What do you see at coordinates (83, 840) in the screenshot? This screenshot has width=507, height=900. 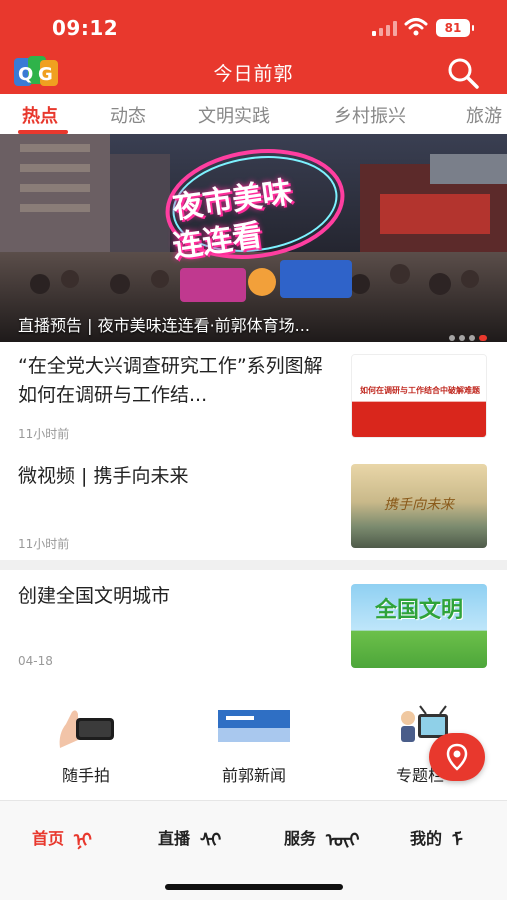 I see `mongolian-script-icon: ᠨᠢ` at bounding box center [83, 840].